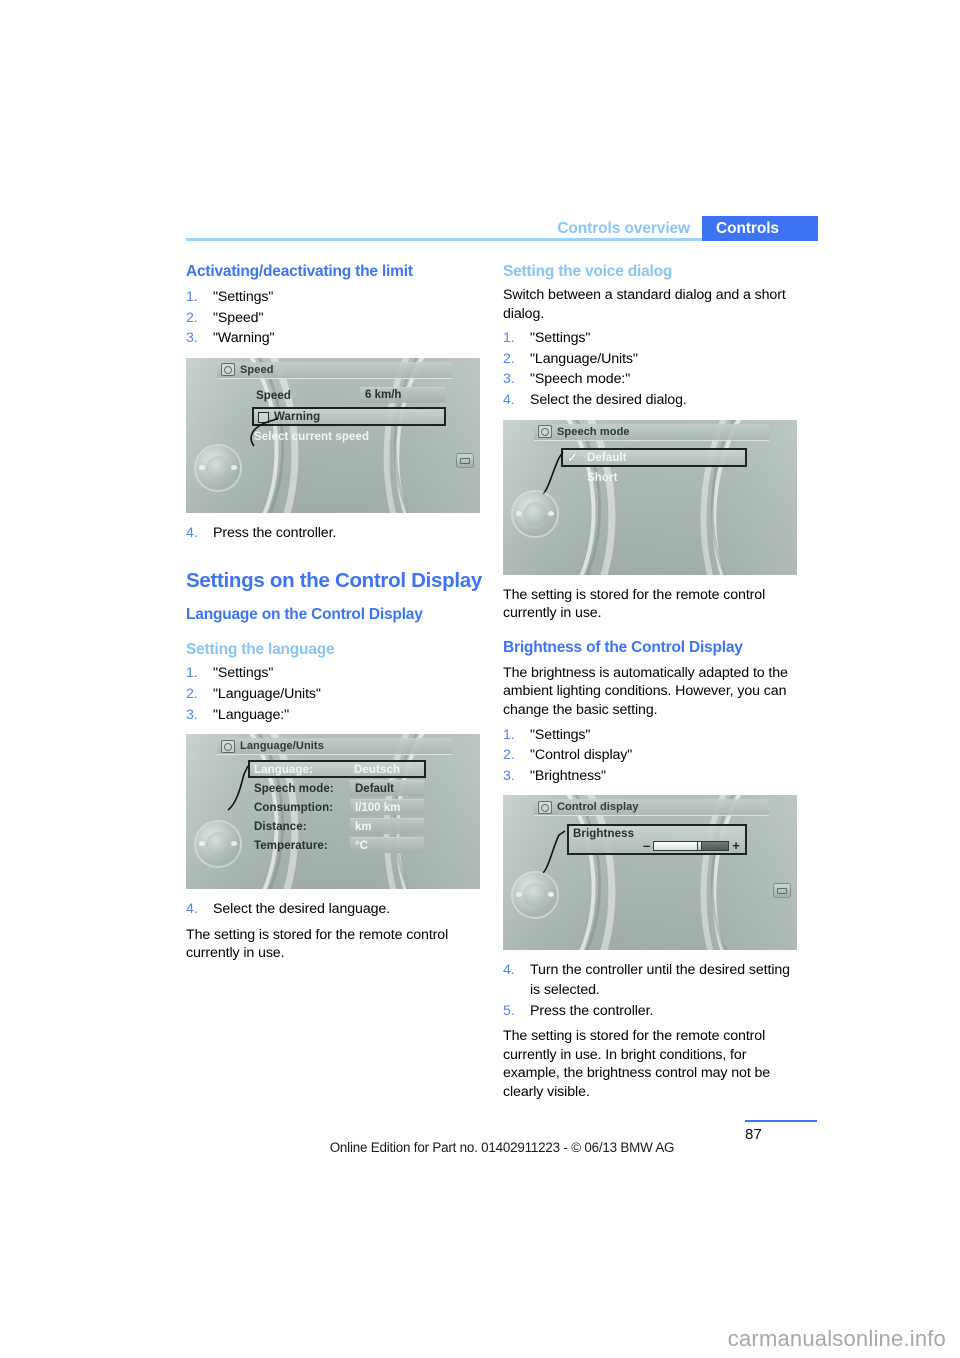 Image resolution: width=960 pixels, height=1358 pixels. What do you see at coordinates (297, 416) in the screenshot?
I see `screenshot-label-warning: Warning` at bounding box center [297, 416].